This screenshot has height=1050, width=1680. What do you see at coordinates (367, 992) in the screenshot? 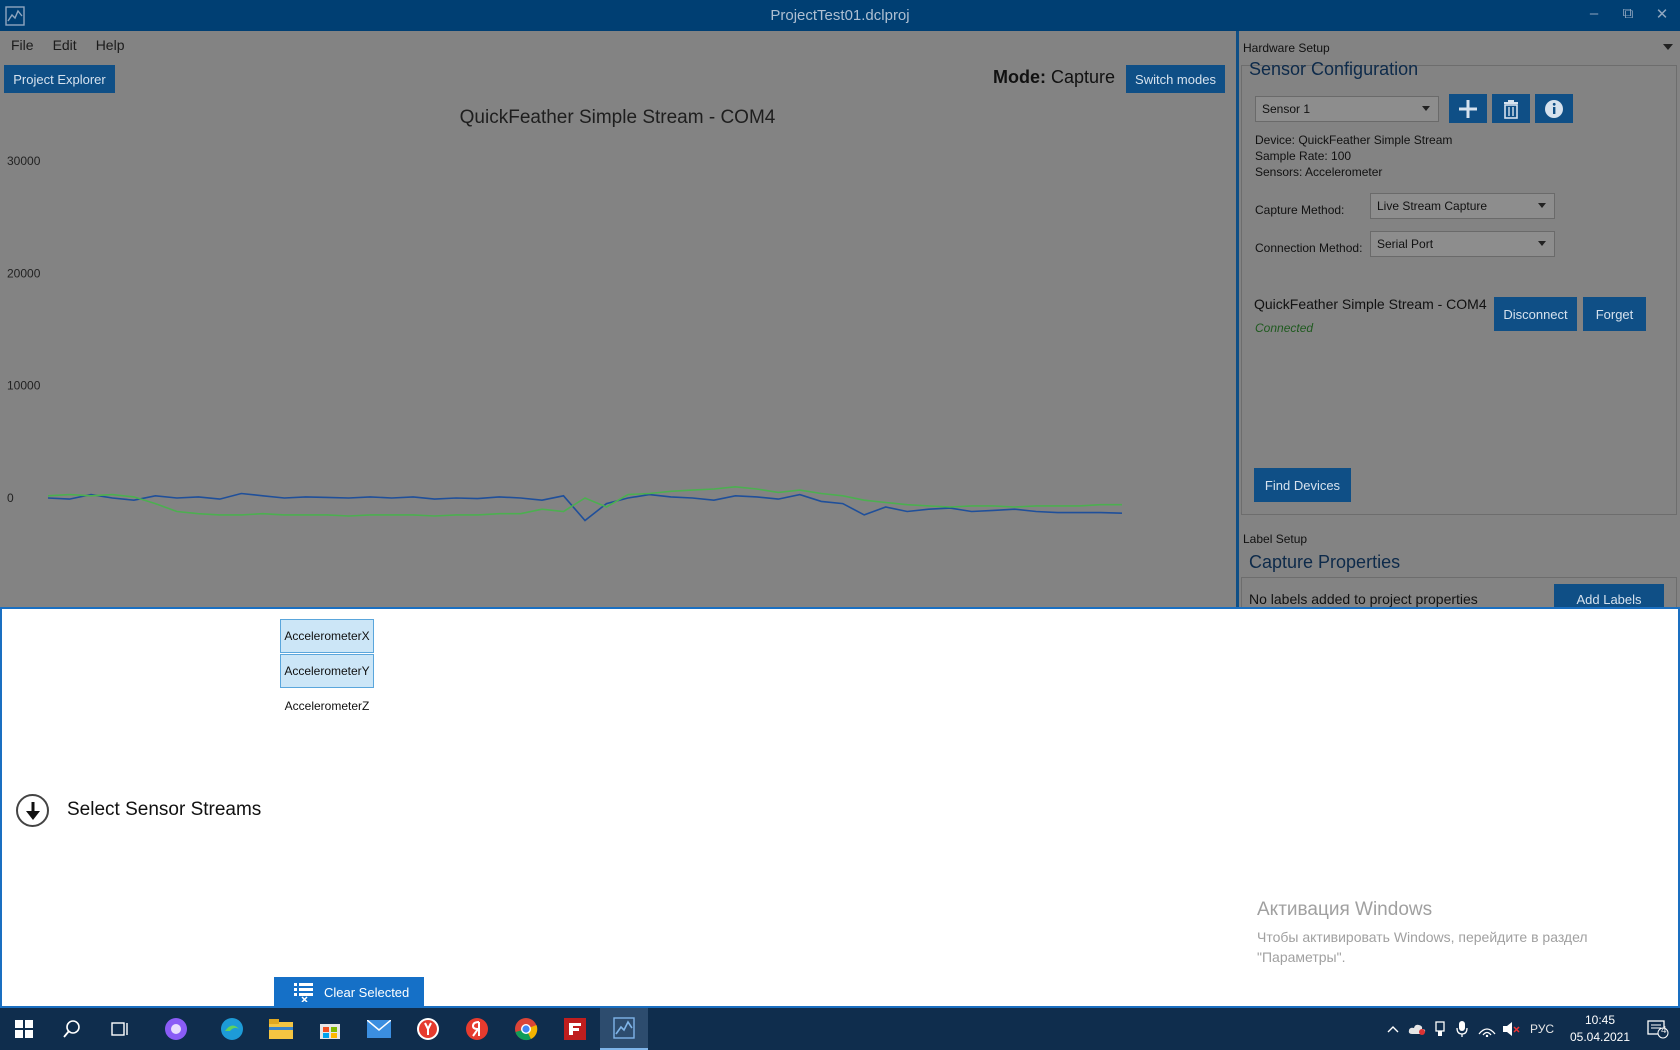
I see `clear-selected-label: Clear Selected` at bounding box center [367, 992].